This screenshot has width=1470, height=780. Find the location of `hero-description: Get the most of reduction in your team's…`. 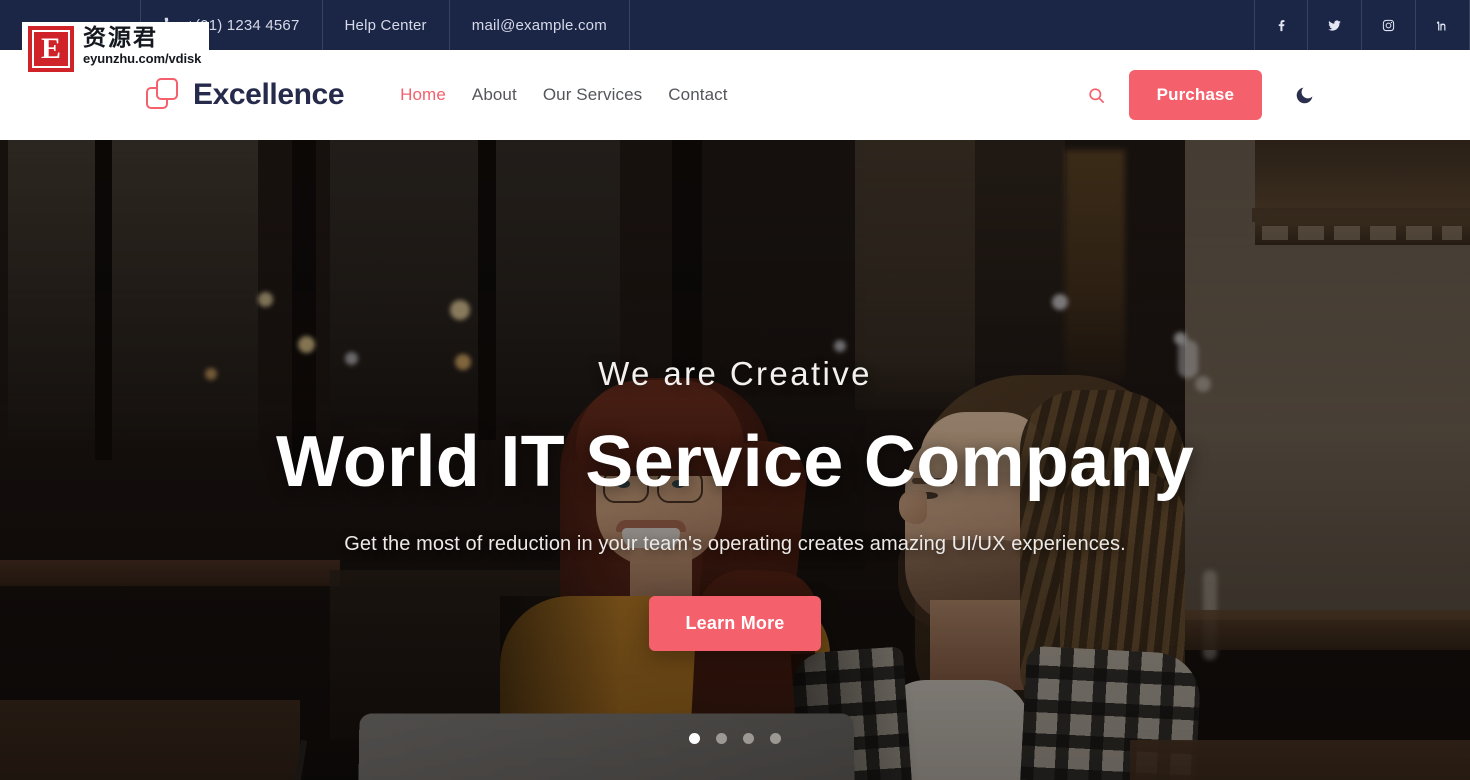

hero-description: Get the most of reduction in your team's… is located at coordinates (735, 544).